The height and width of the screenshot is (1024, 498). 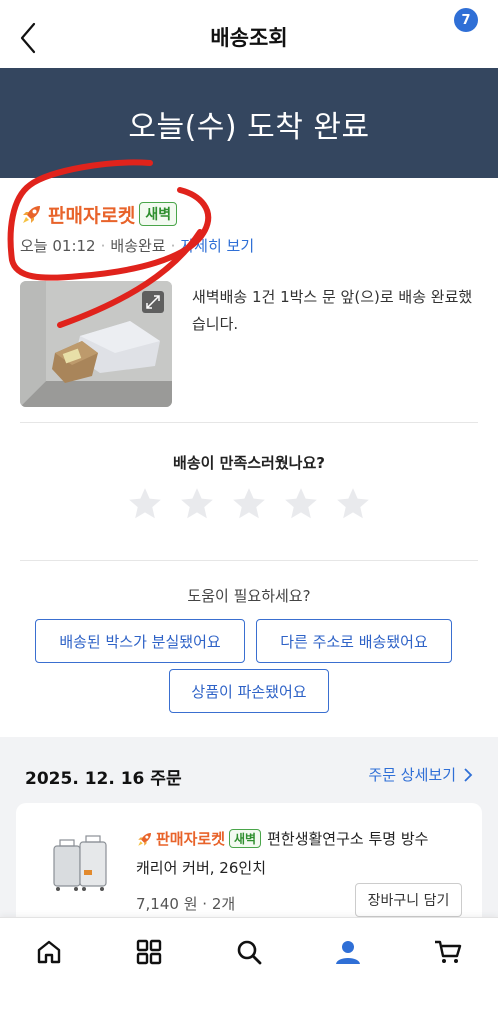 I want to click on wrong-address-button: 다른 주소로 배송됐어요, so click(x=354, y=641).